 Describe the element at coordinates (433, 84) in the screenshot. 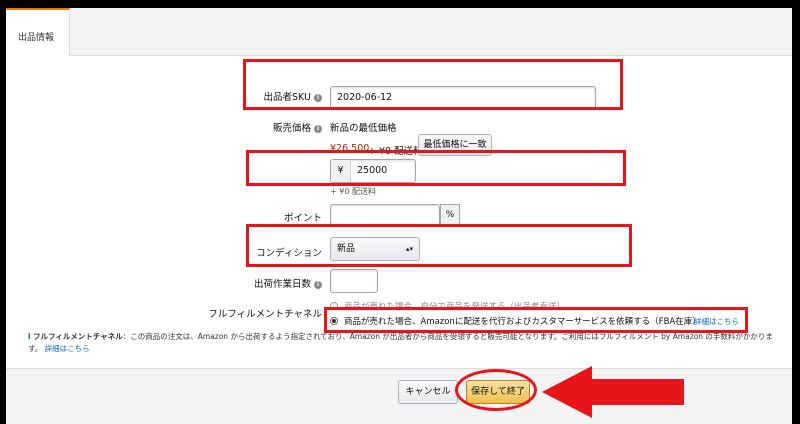

I see `annotation-box-sku` at that location.